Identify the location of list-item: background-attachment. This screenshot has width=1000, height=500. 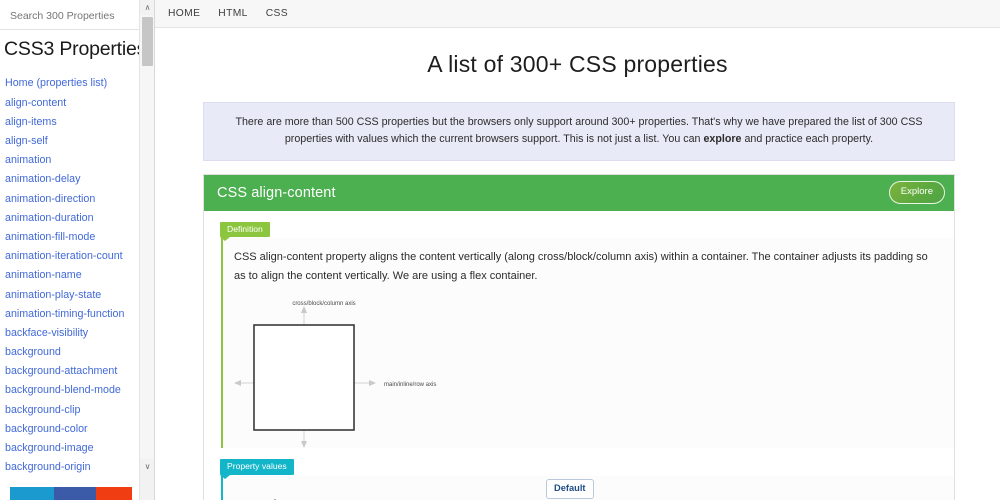
(77, 371).